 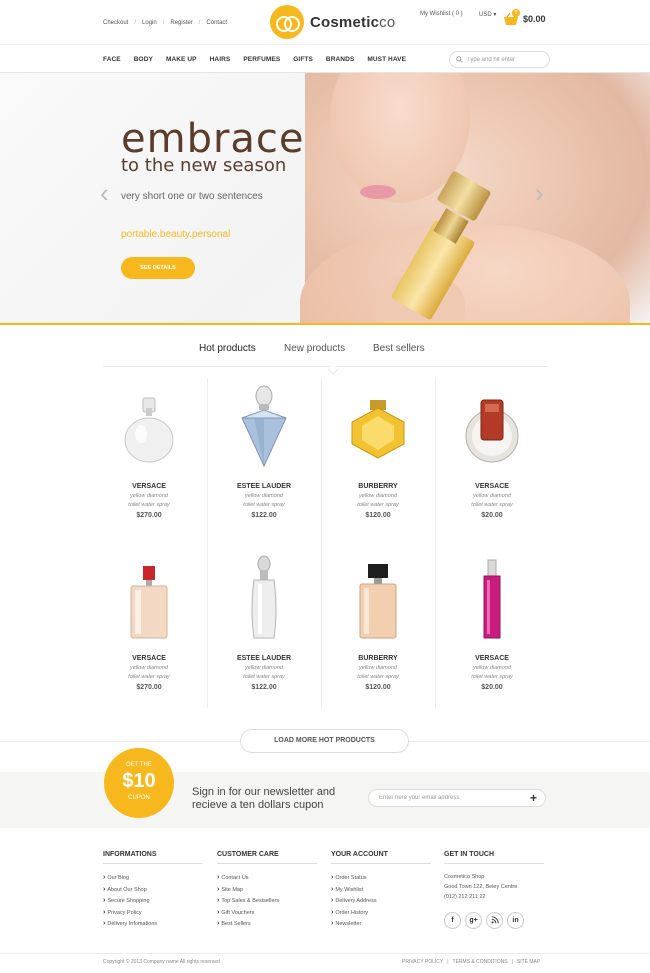 I want to click on footer-link: Privacy Policy, so click(x=153, y=915).